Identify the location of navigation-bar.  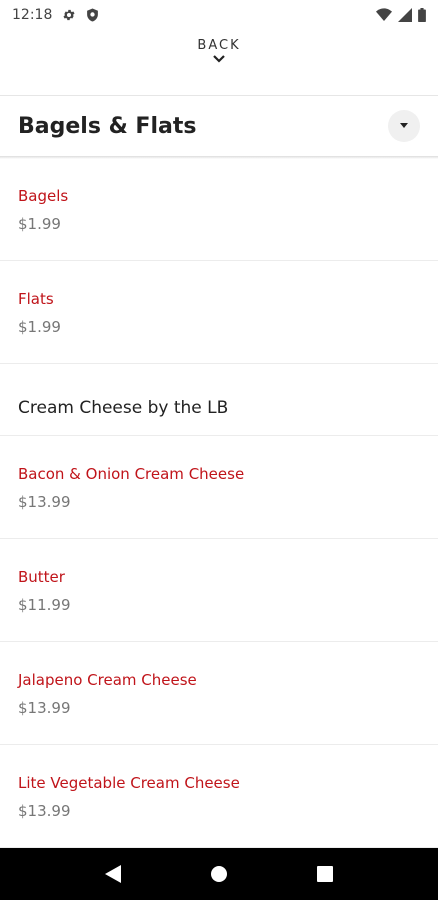
(219, 874).